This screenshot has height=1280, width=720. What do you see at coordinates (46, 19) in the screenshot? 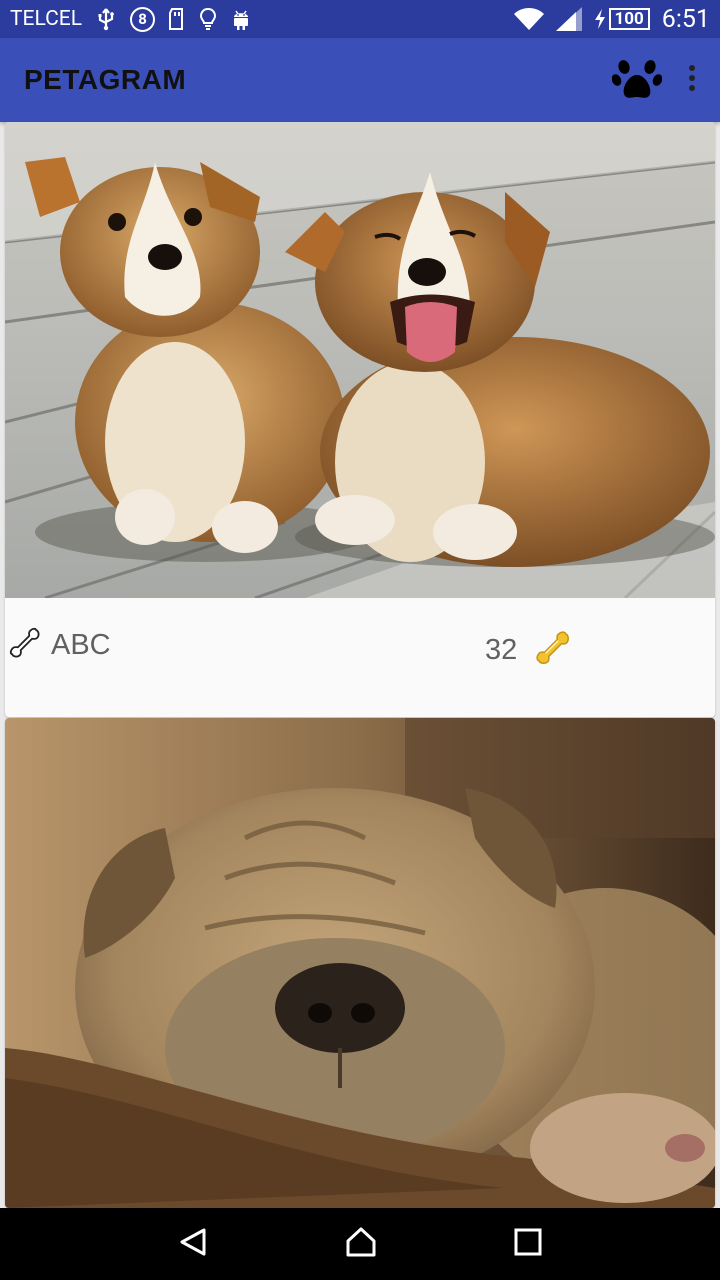
I see `carrier-name: TELCEL` at bounding box center [46, 19].